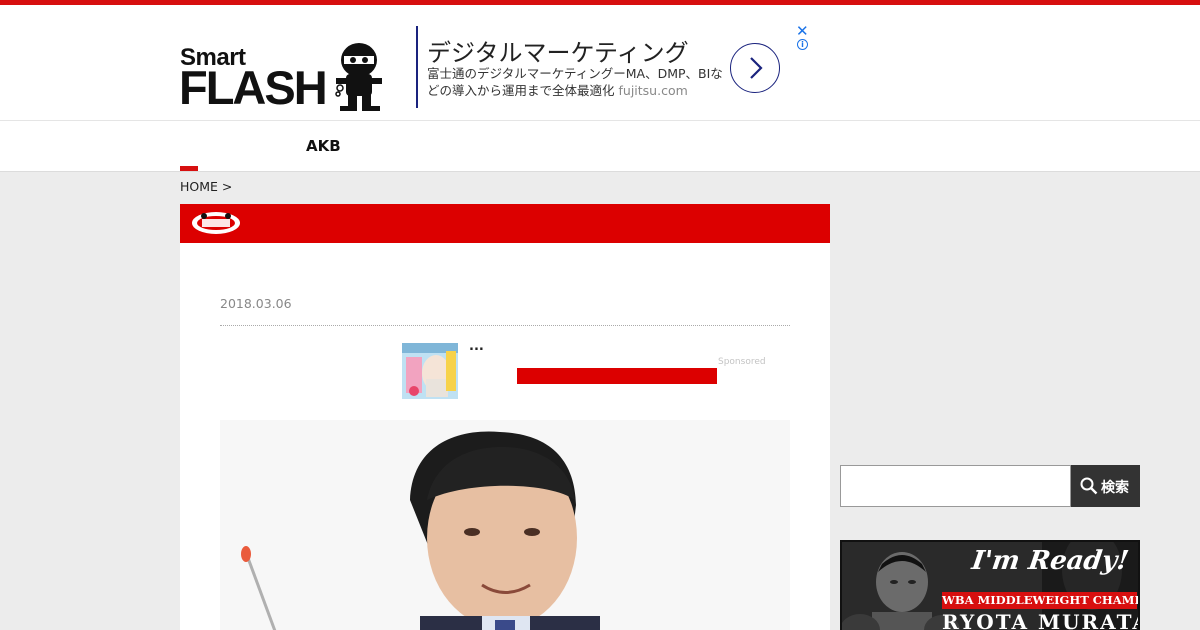 This screenshot has width=1200, height=630. Describe the element at coordinates (1041, 620) in the screenshot. I see `banner-name: RYOTA MURATA` at that location.